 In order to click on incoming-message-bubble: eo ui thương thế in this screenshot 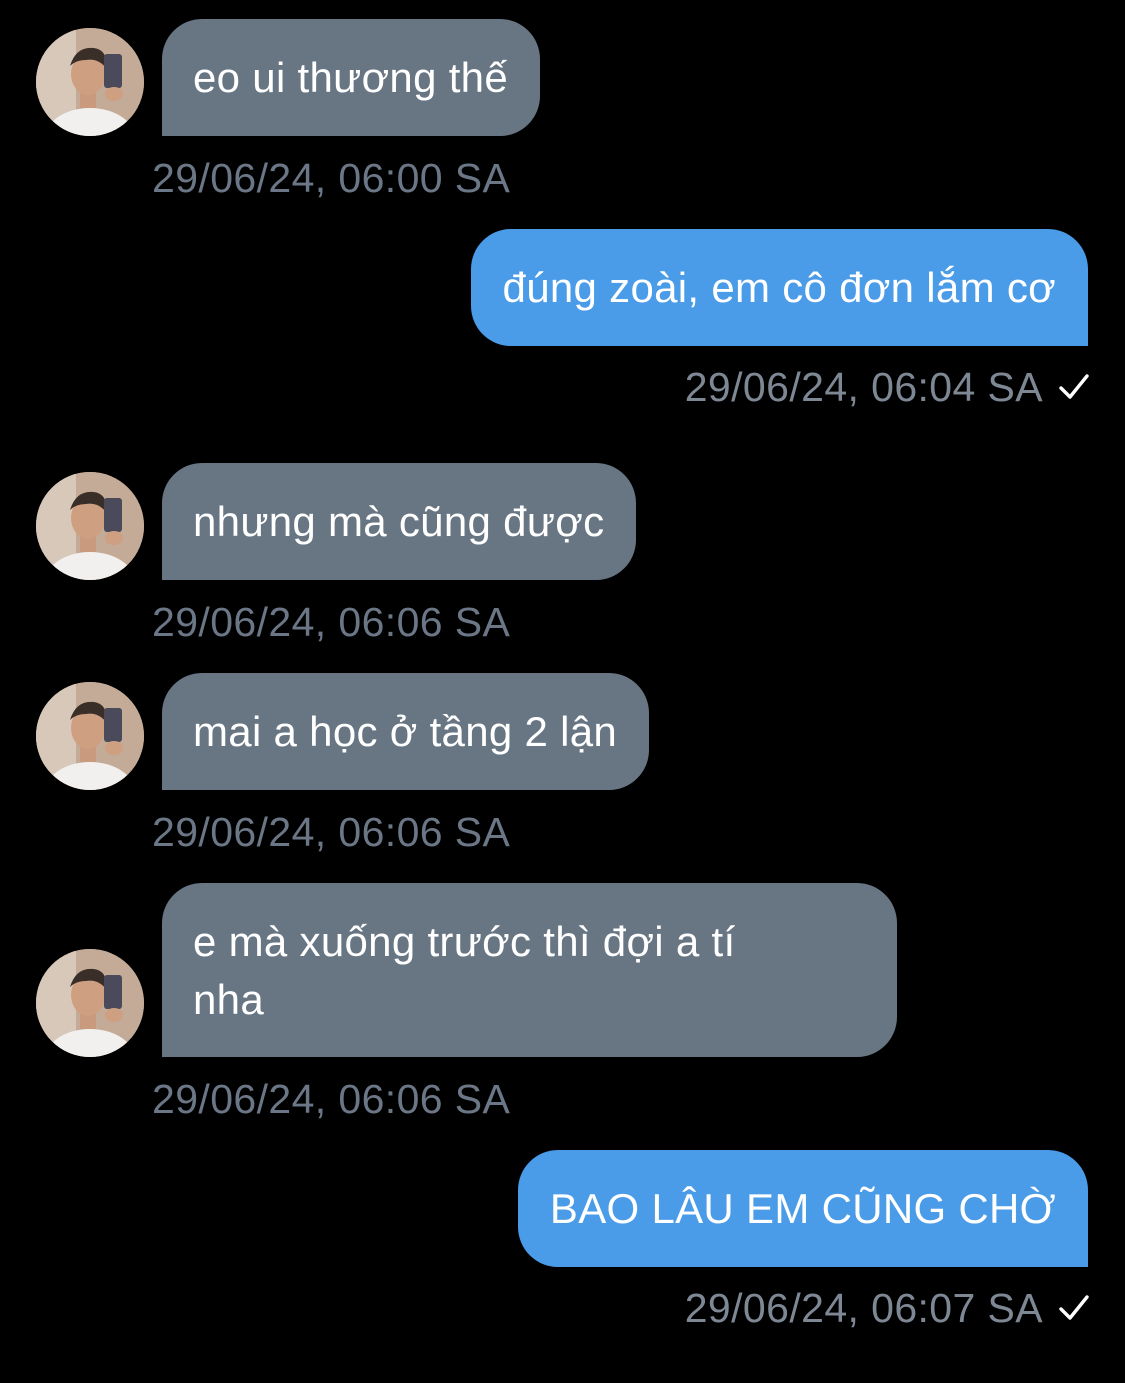, I will do `click(351, 77)`.